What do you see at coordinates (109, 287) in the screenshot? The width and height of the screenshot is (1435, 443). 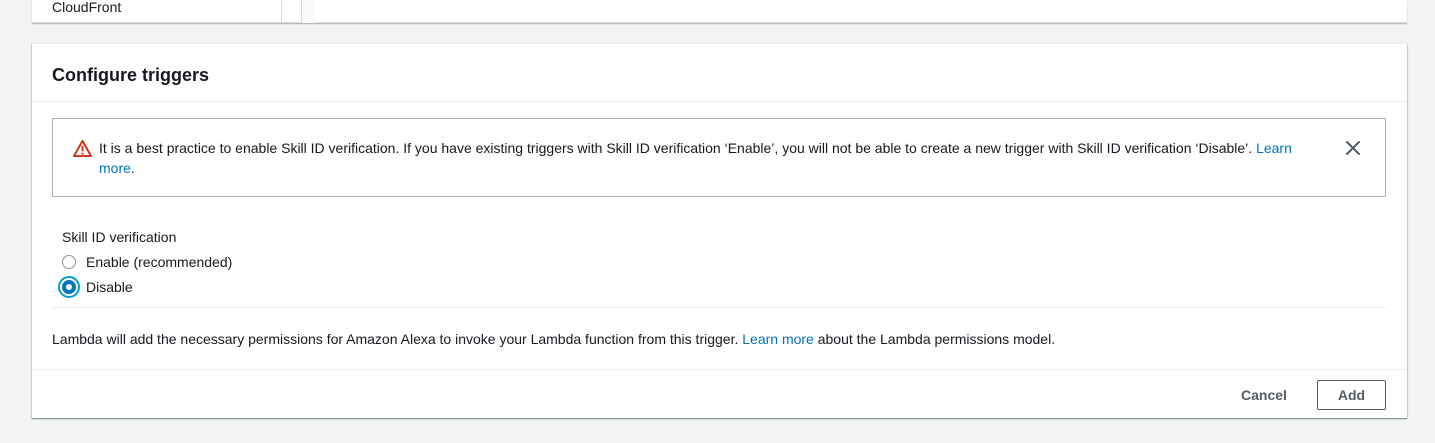 I see `radio-disable-label: Disable` at bounding box center [109, 287].